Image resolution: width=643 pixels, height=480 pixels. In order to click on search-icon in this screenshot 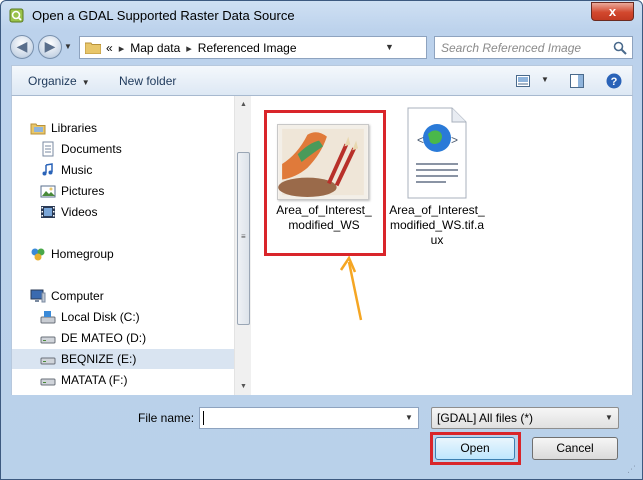, I will do `click(620, 48)`.